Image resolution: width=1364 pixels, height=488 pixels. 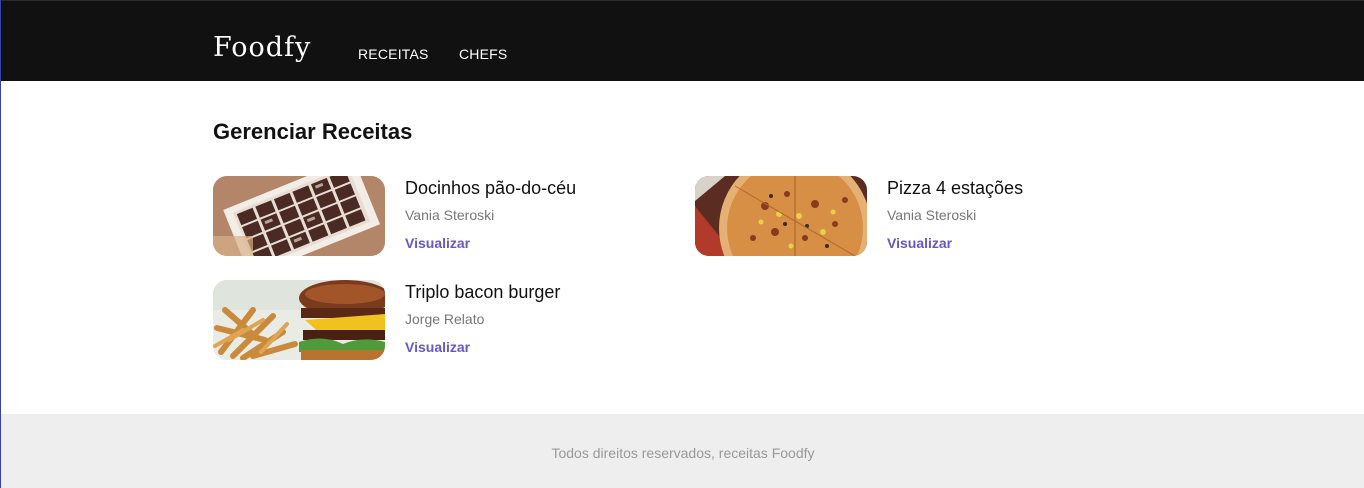 I want to click on chocolate-box-image, so click(x=299, y=216).